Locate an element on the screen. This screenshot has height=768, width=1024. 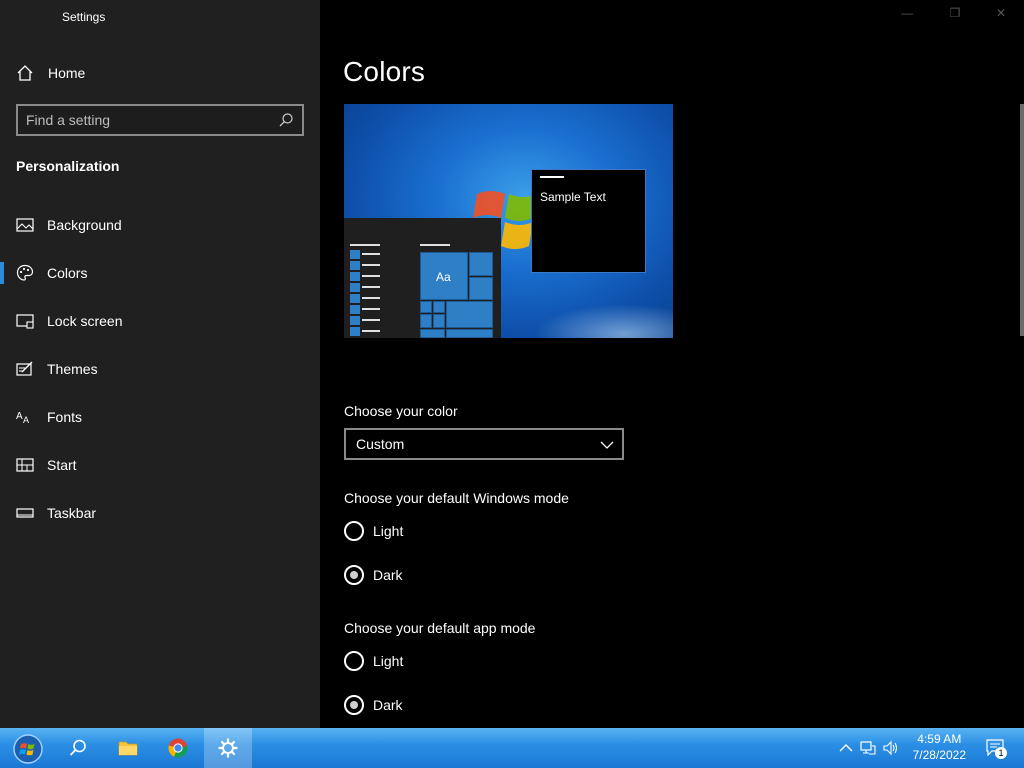
file-explorer-icon is located at coordinates (128, 748).